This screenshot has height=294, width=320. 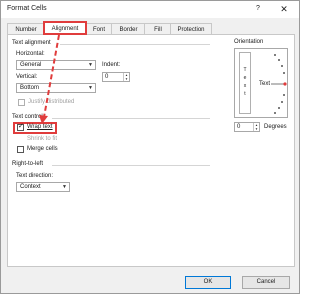 What do you see at coordinates (265, 84) in the screenshot?
I see `rotated-text-label: Text` at bounding box center [265, 84].